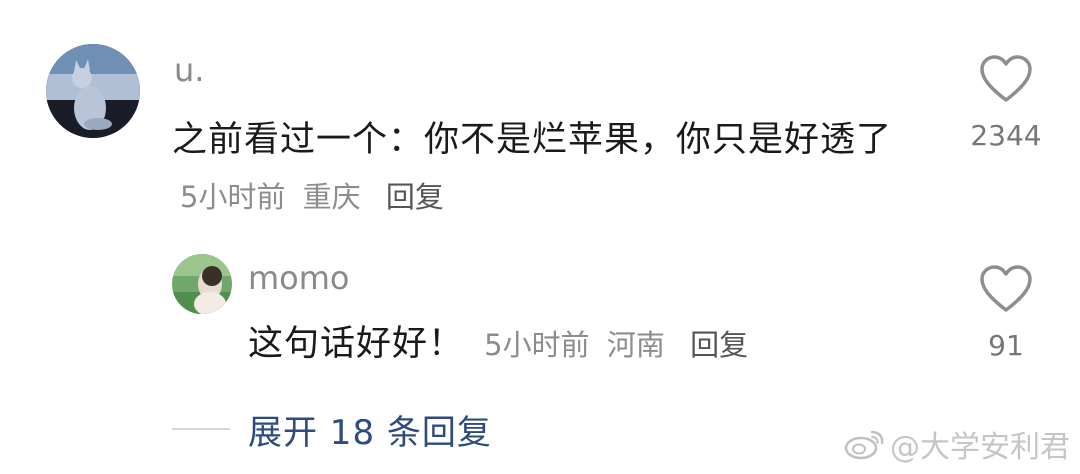  What do you see at coordinates (233, 197) in the screenshot?
I see `comment-time: 5小时前` at bounding box center [233, 197].